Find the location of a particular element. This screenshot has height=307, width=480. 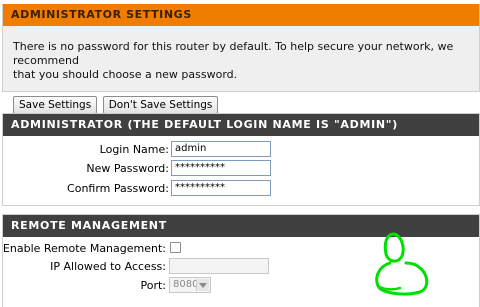

button-row: Save Settings Don't Save Settings is located at coordinates (242, 105).